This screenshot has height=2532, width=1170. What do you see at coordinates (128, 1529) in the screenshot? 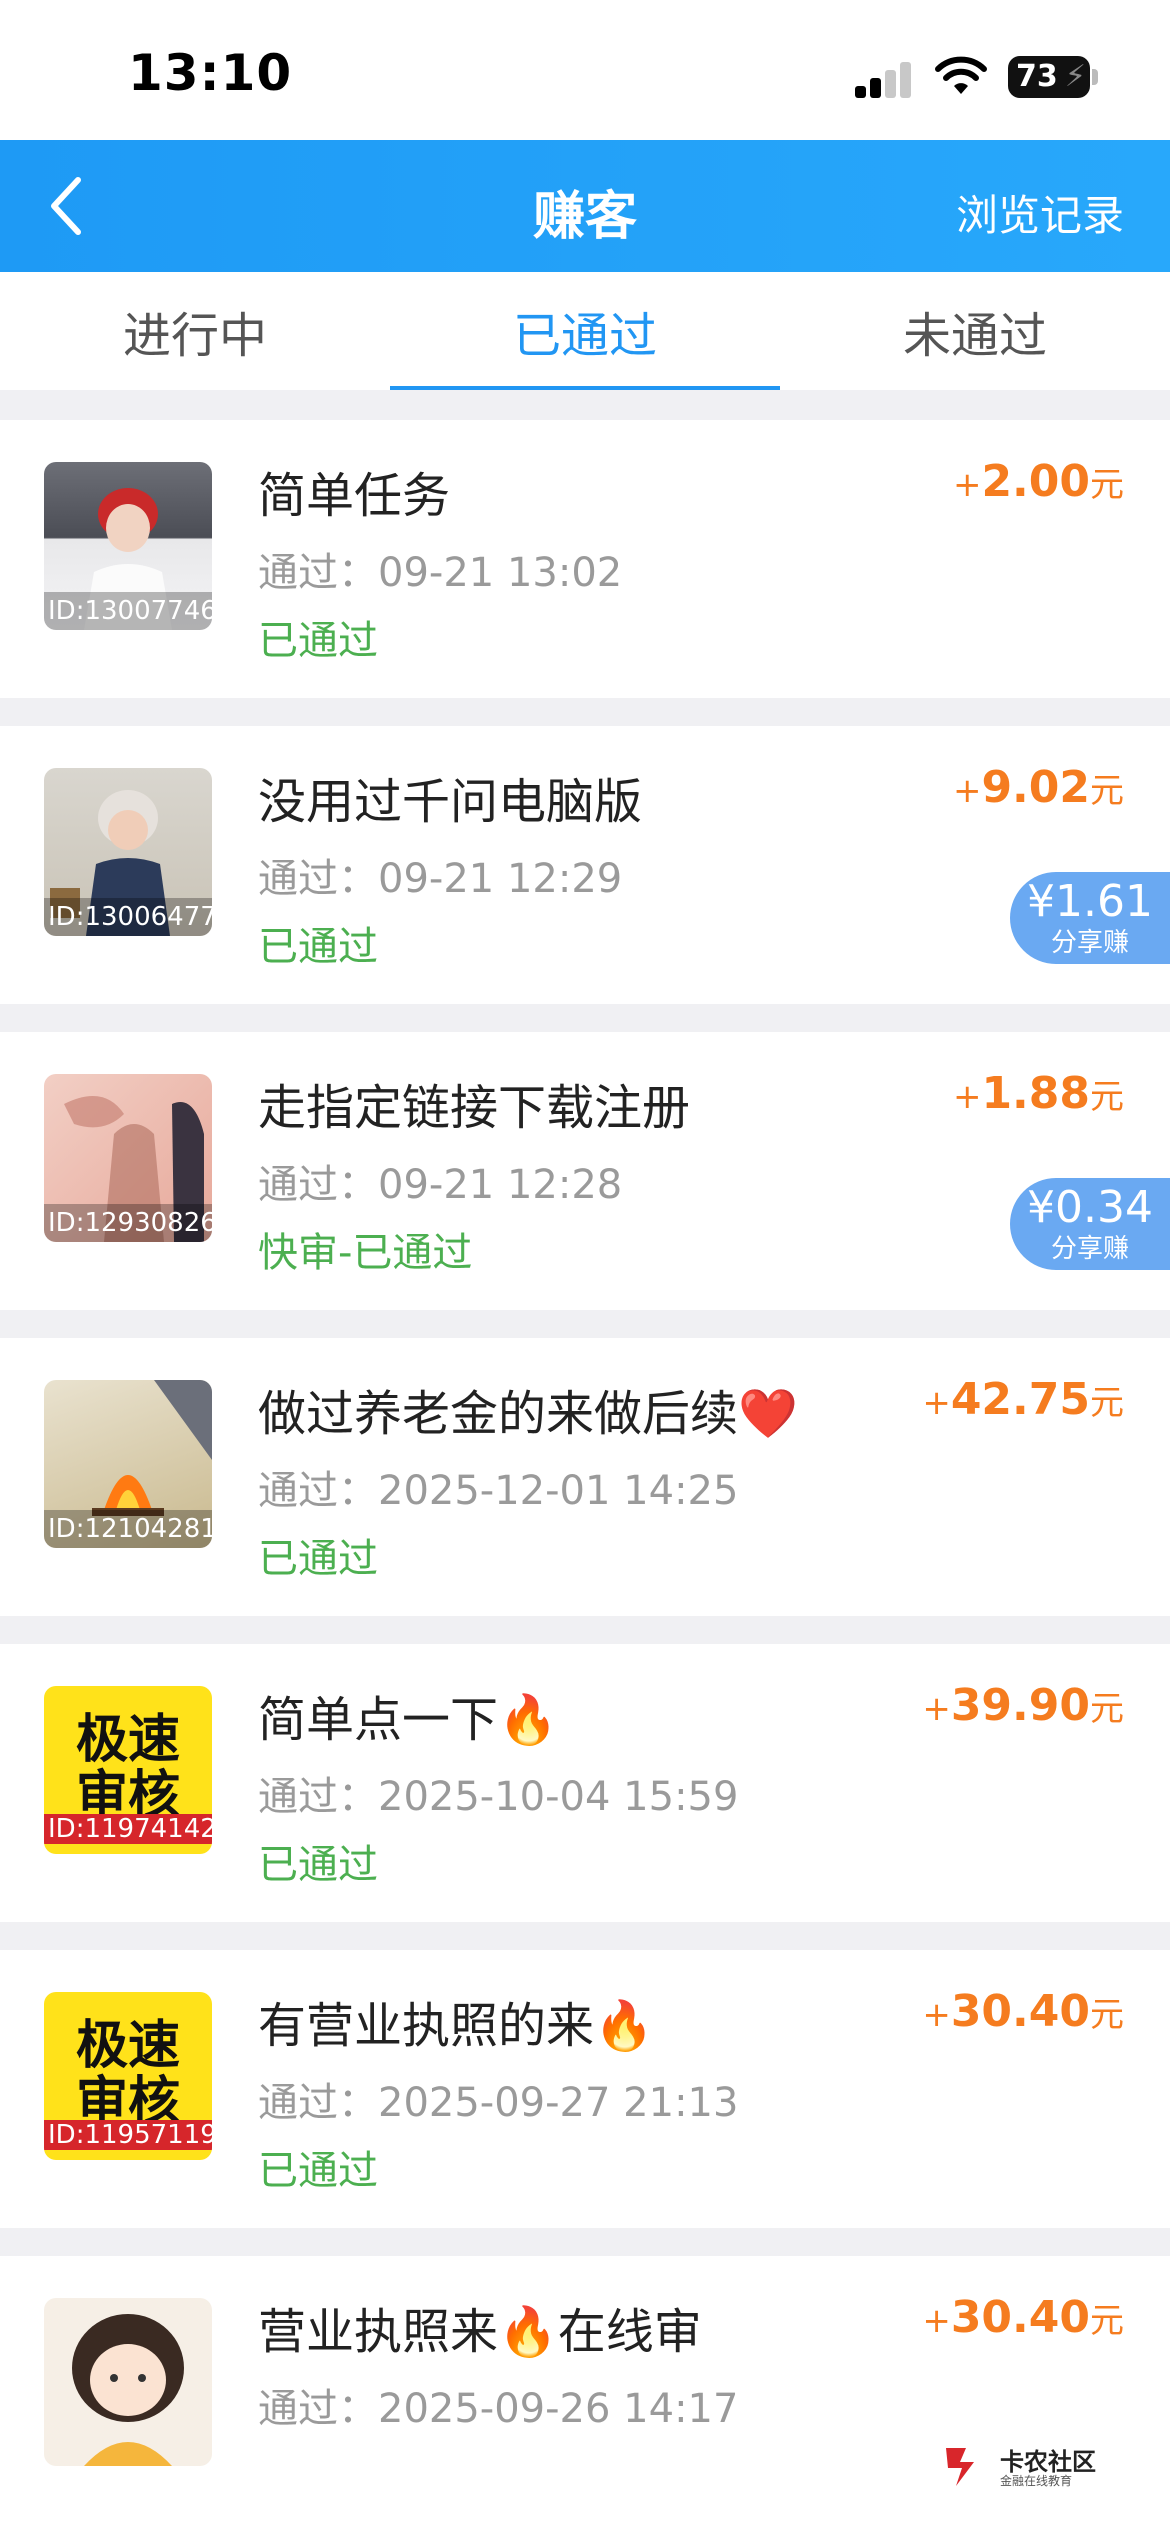
I see `task-id: ID:12104281` at bounding box center [128, 1529].